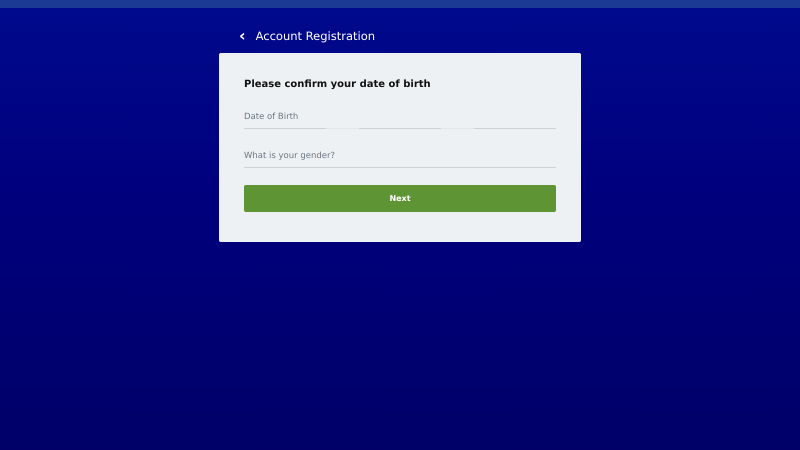 The height and width of the screenshot is (450, 800). I want to click on next-button: Next, so click(400, 198).